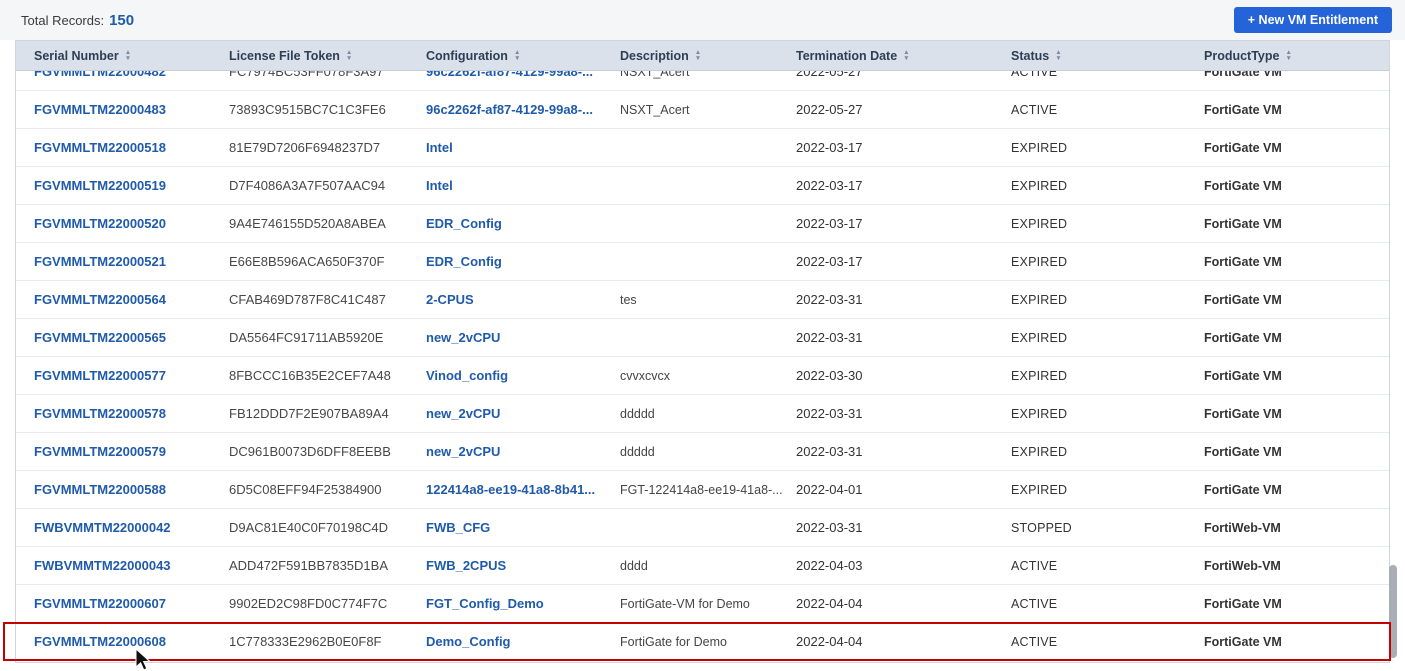 The height and width of the screenshot is (671, 1405). I want to click on license-file-token: D9AC81E40C0F70198C4D, so click(308, 527).